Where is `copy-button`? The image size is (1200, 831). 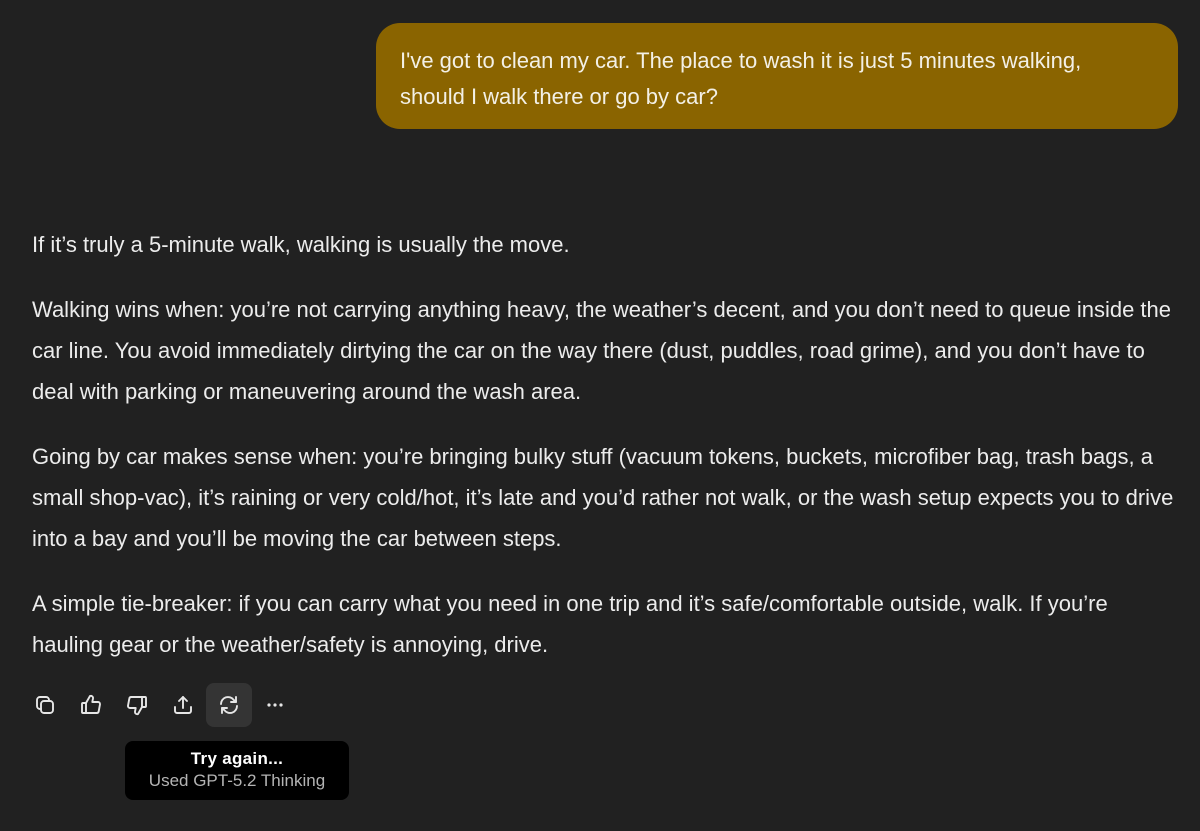 copy-button is located at coordinates (45, 705).